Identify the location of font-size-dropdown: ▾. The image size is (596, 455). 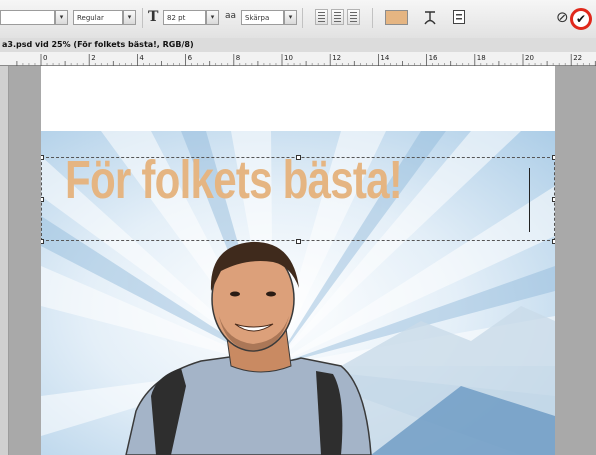
(212, 17).